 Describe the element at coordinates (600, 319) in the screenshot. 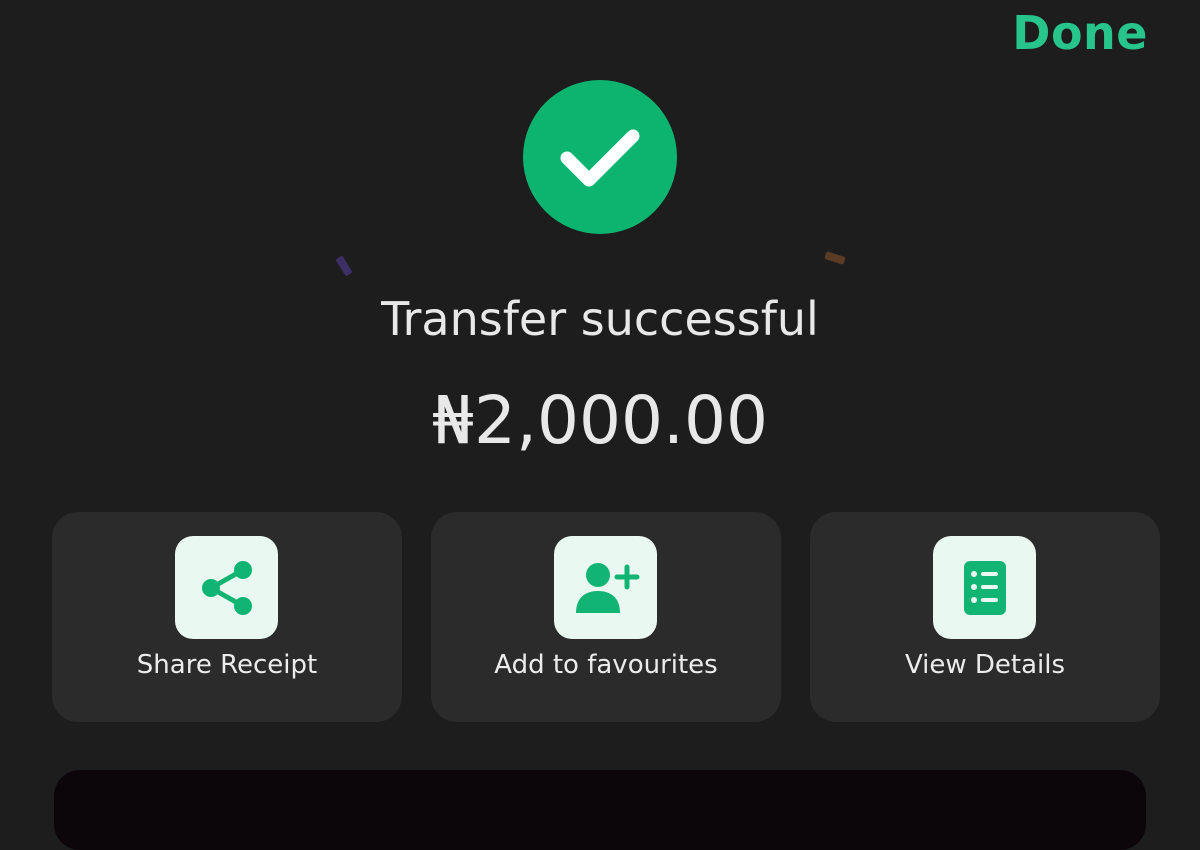

I see `status-title: Transfer successful` at that location.